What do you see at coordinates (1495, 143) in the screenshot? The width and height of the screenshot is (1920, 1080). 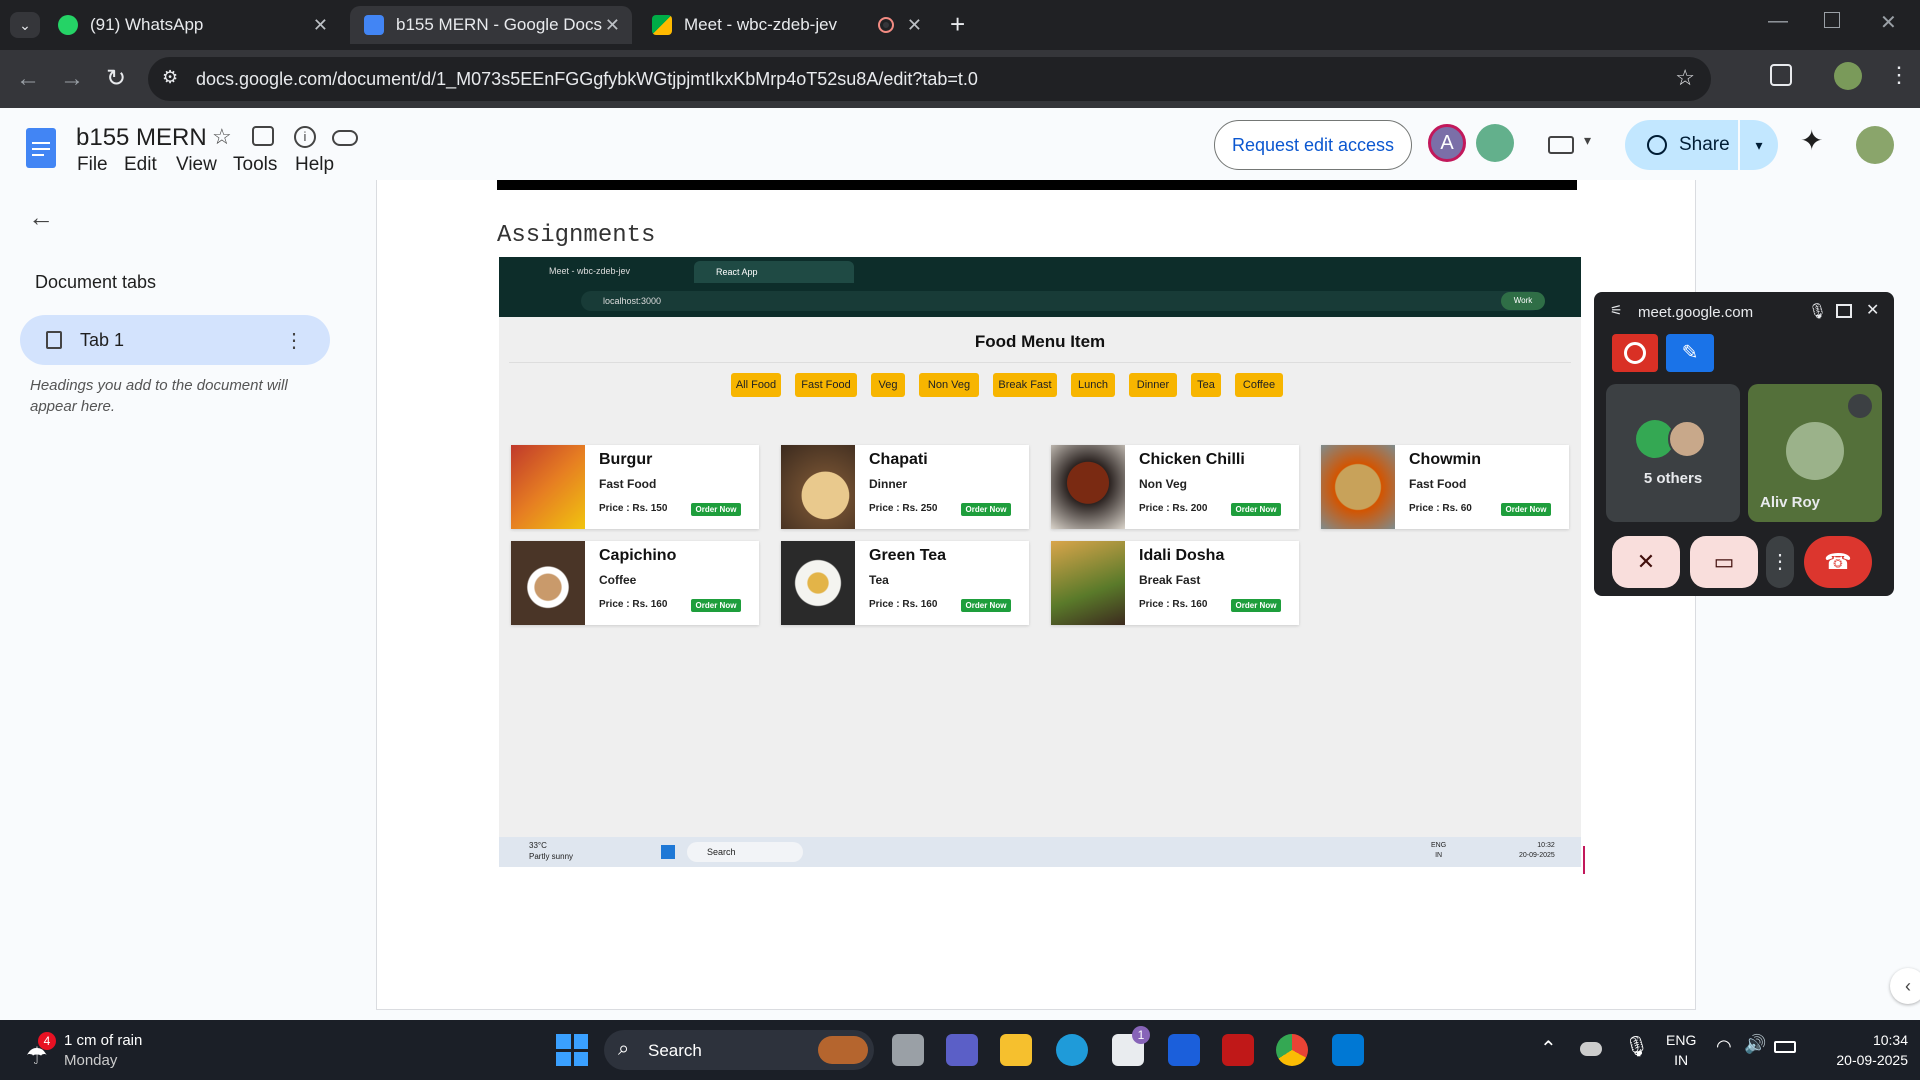 I see `anonymous-animal-avatar` at bounding box center [1495, 143].